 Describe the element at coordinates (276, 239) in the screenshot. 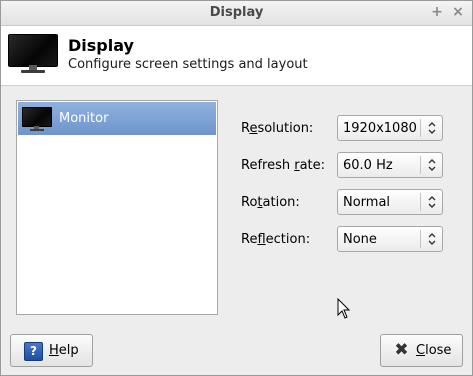

I see `reflection-label: Reflection:` at that location.